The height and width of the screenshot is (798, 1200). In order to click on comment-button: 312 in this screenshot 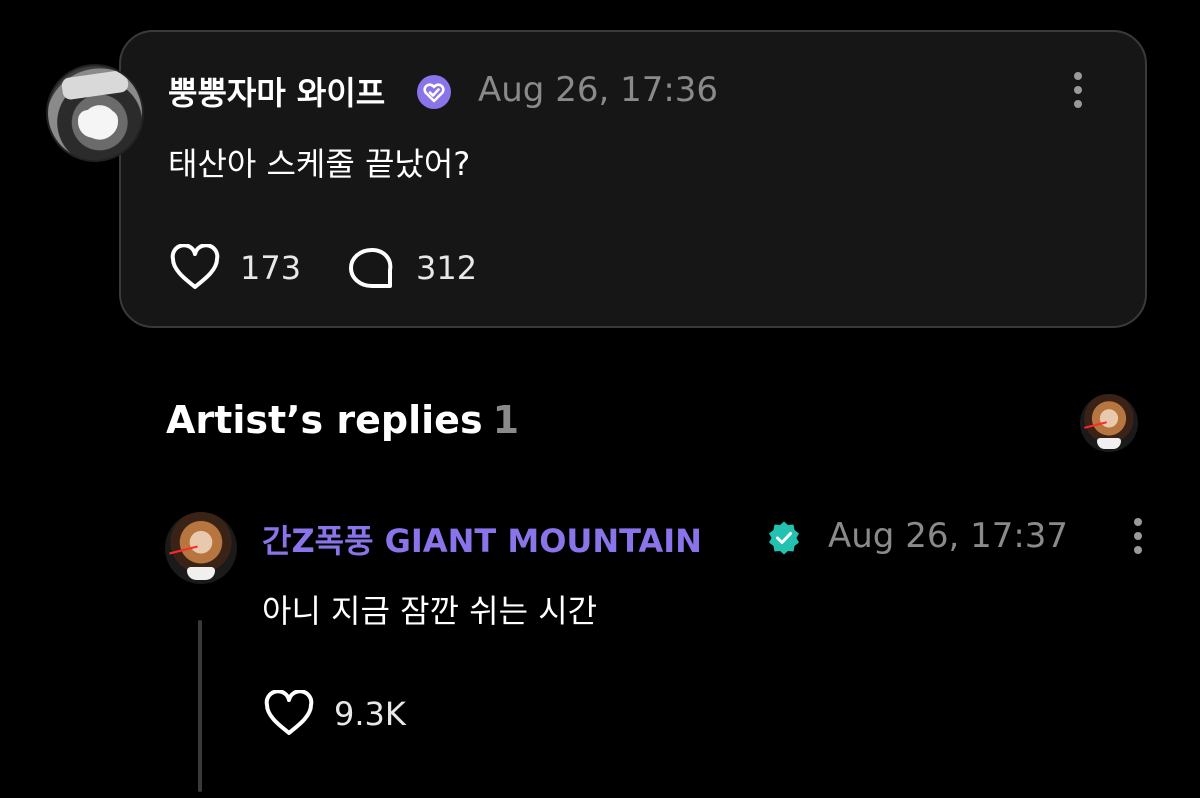, I will do `click(411, 268)`.